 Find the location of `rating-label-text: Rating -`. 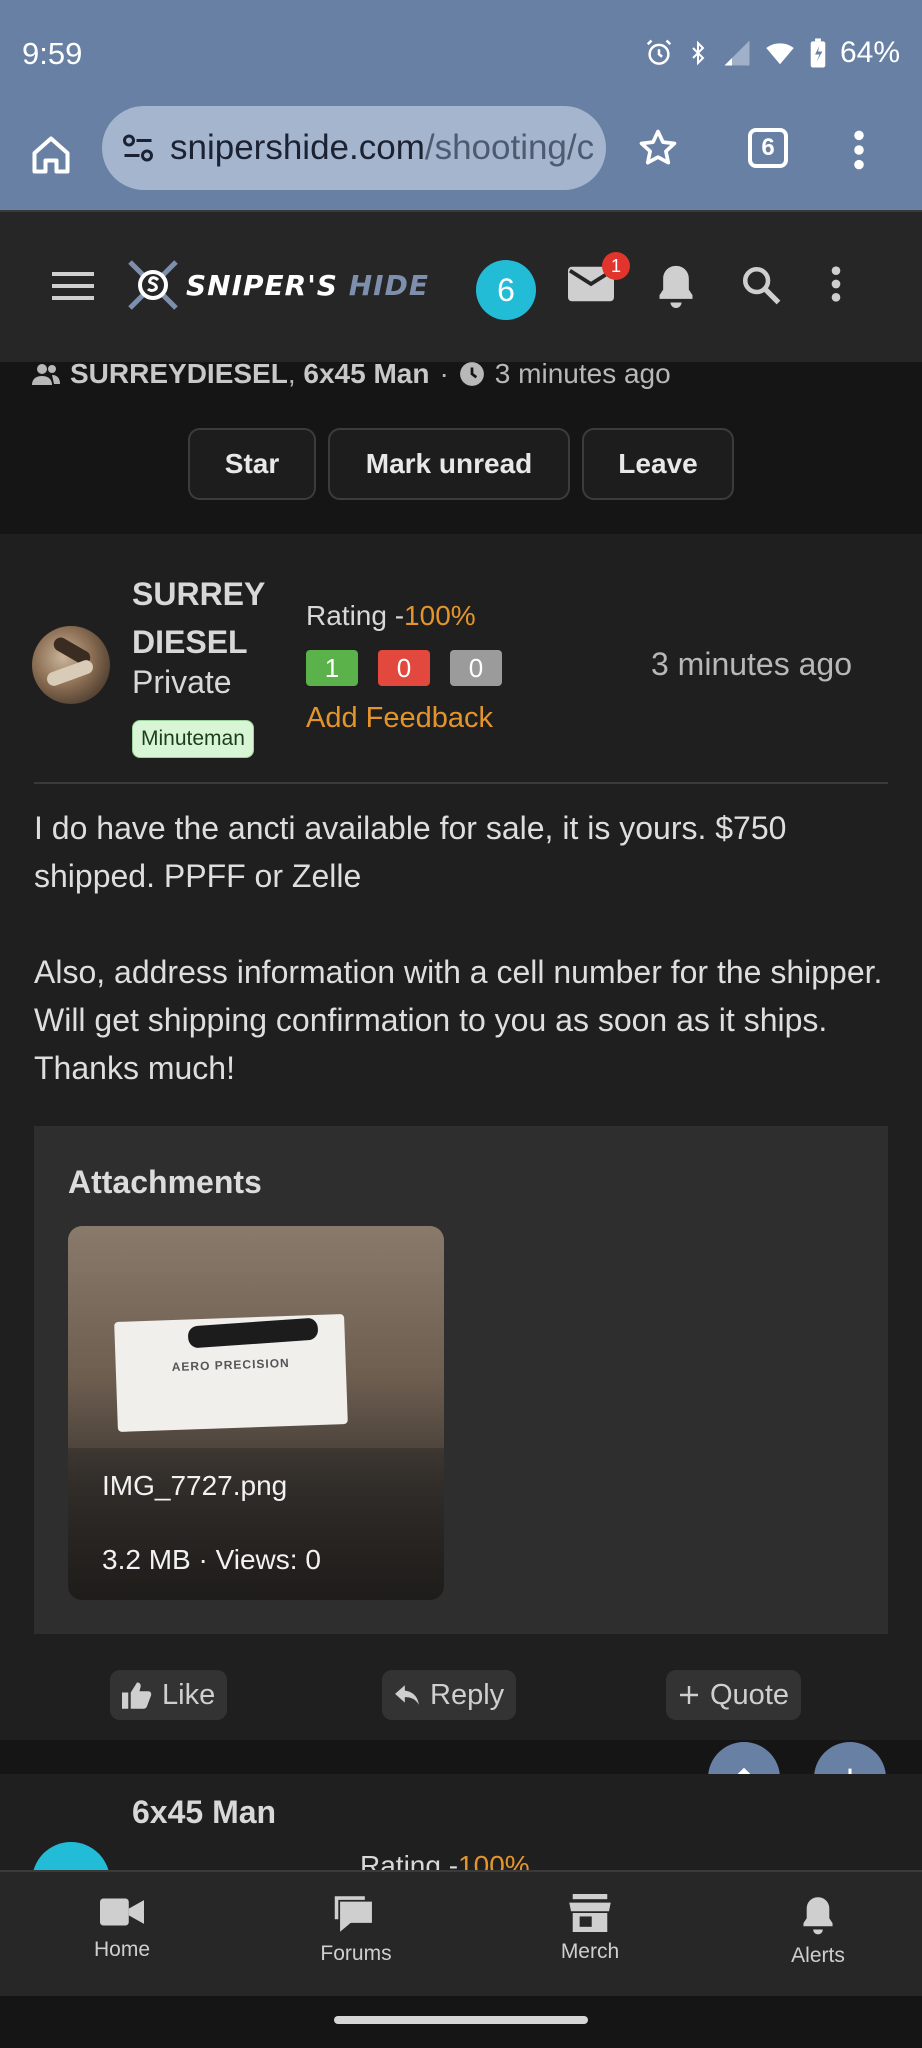

rating-label-text: Rating - is located at coordinates (355, 615).